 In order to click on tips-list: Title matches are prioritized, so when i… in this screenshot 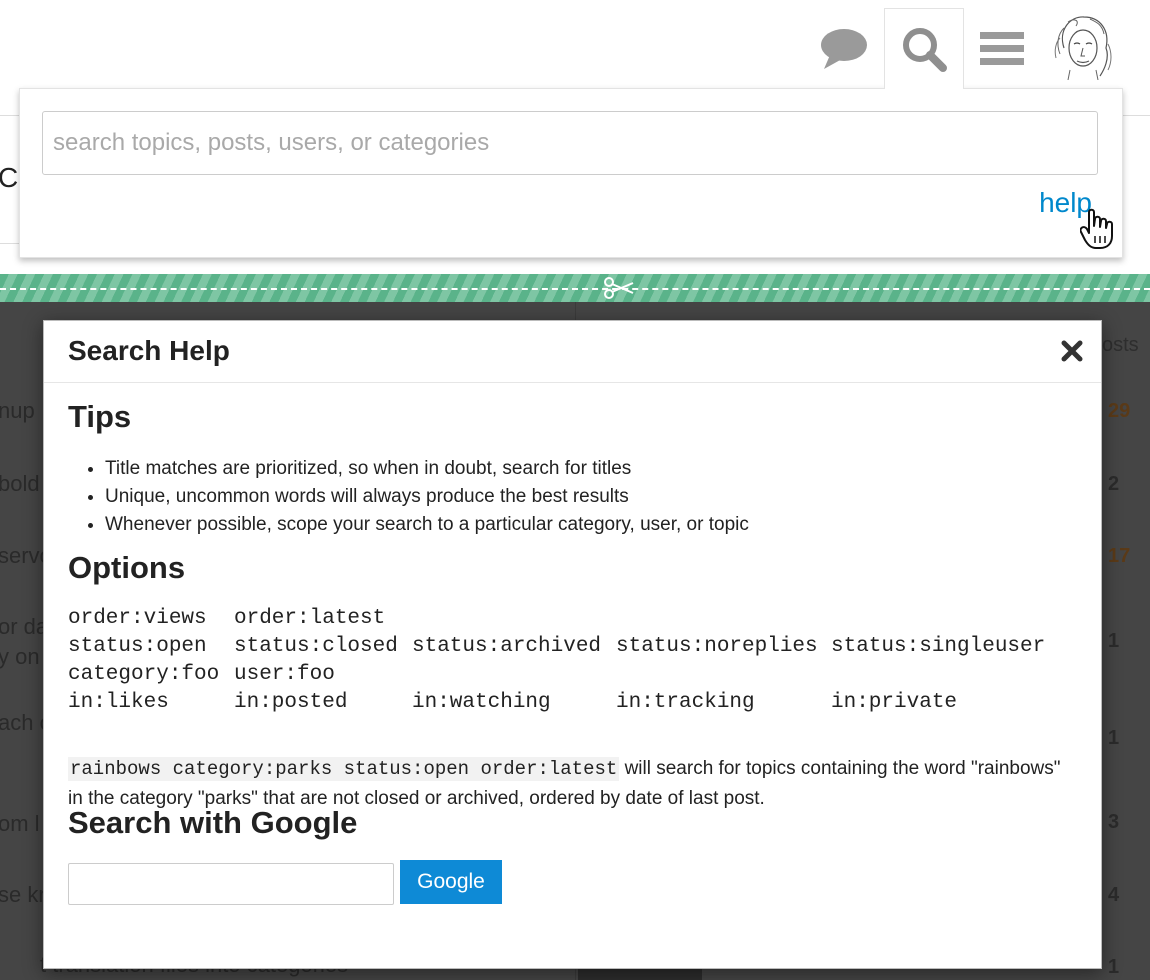, I will do `click(408, 497)`.